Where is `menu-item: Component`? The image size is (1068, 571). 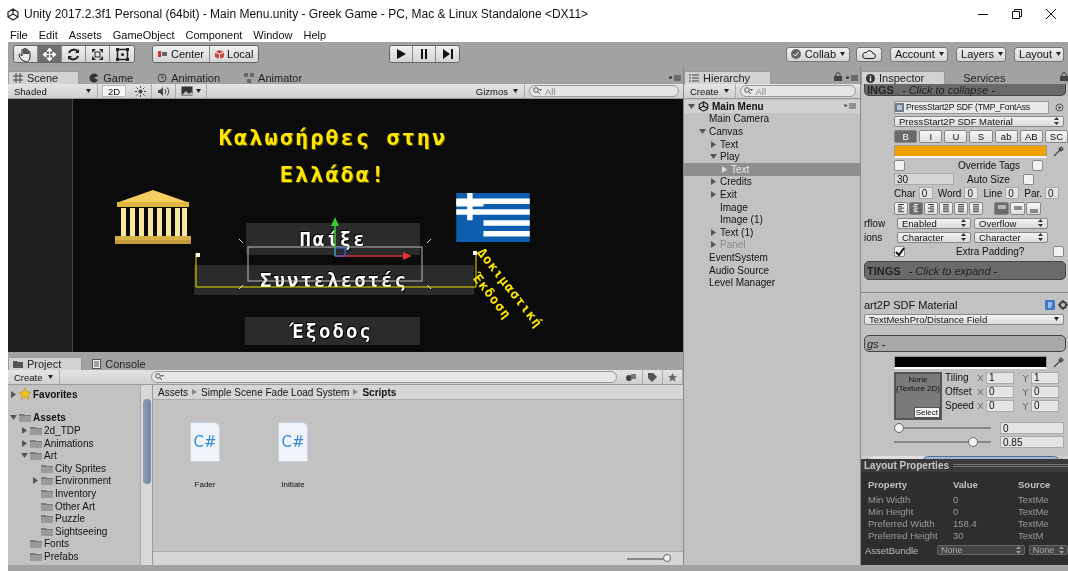
menu-item: Component is located at coordinates (214, 35).